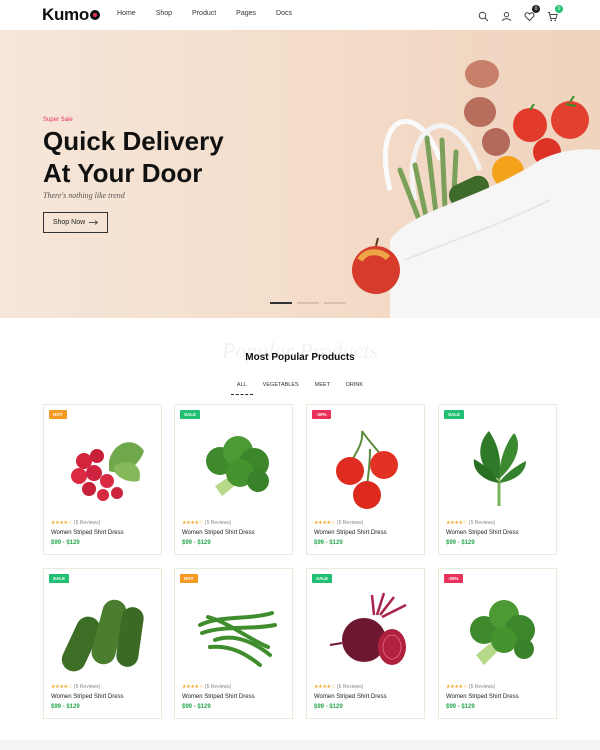  I want to click on grocery-bag-illustration, so click(476, 189).